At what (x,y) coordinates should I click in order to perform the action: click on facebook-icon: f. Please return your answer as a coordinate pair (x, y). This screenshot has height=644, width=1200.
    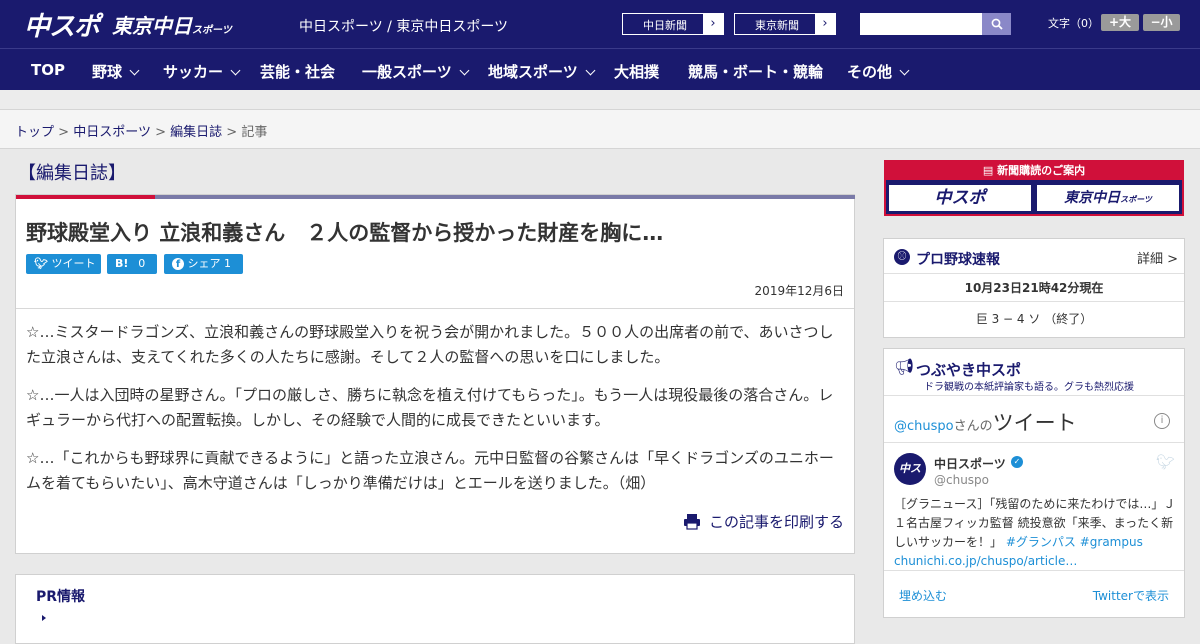
    Looking at the image, I should click on (178, 264).